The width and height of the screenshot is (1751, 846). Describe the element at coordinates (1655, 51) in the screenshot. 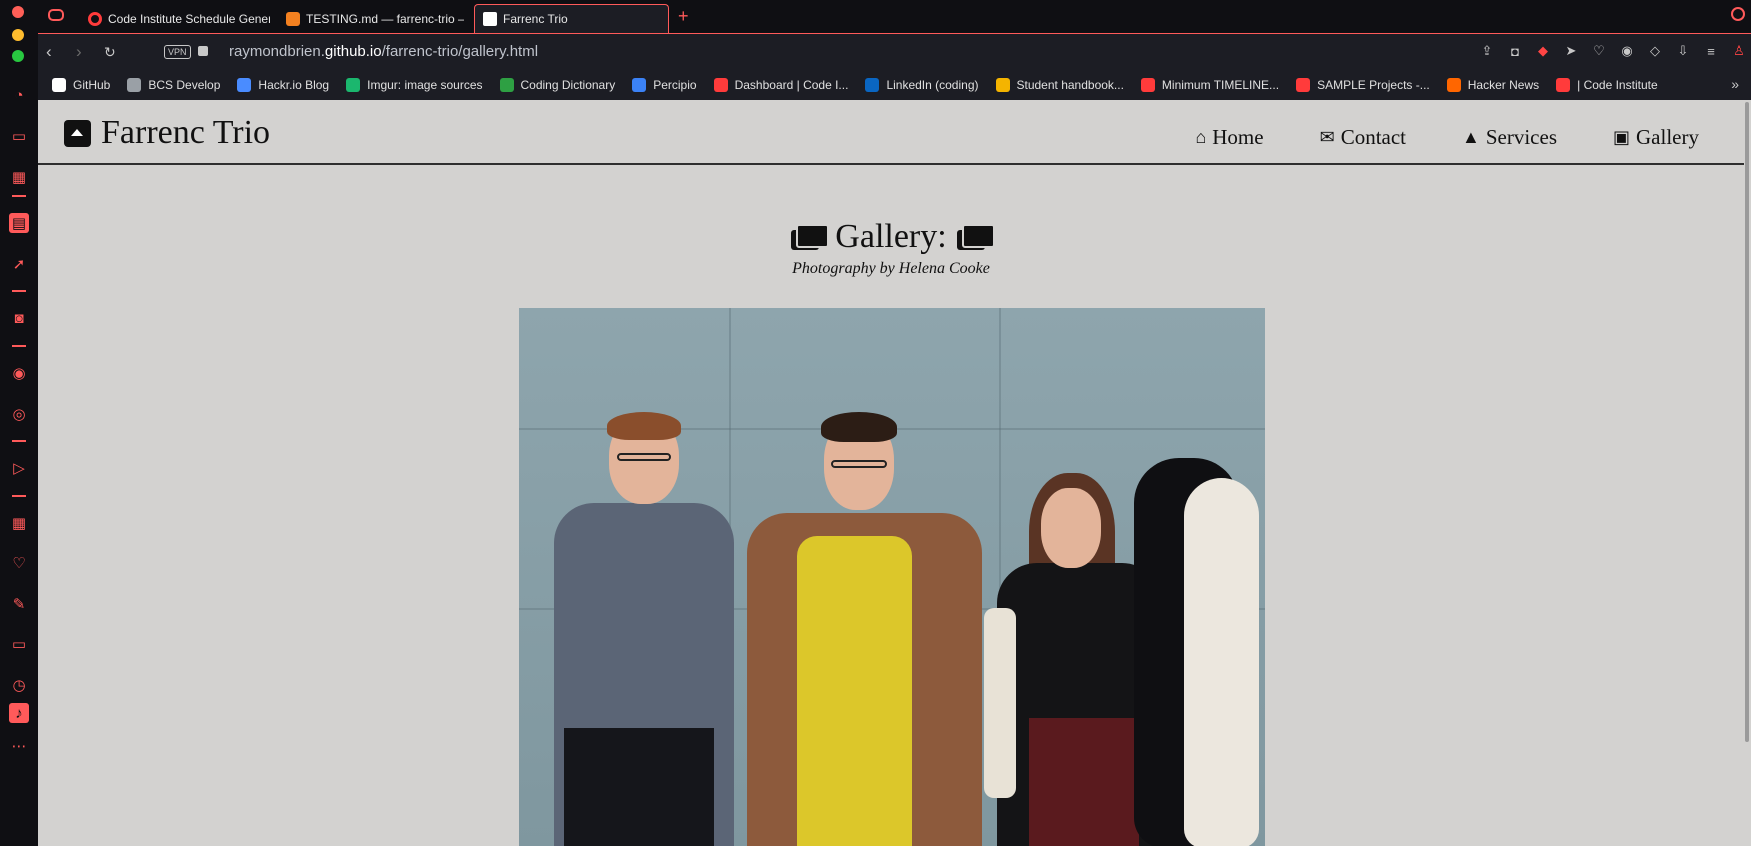

I see `cube-icon: ◇` at that location.